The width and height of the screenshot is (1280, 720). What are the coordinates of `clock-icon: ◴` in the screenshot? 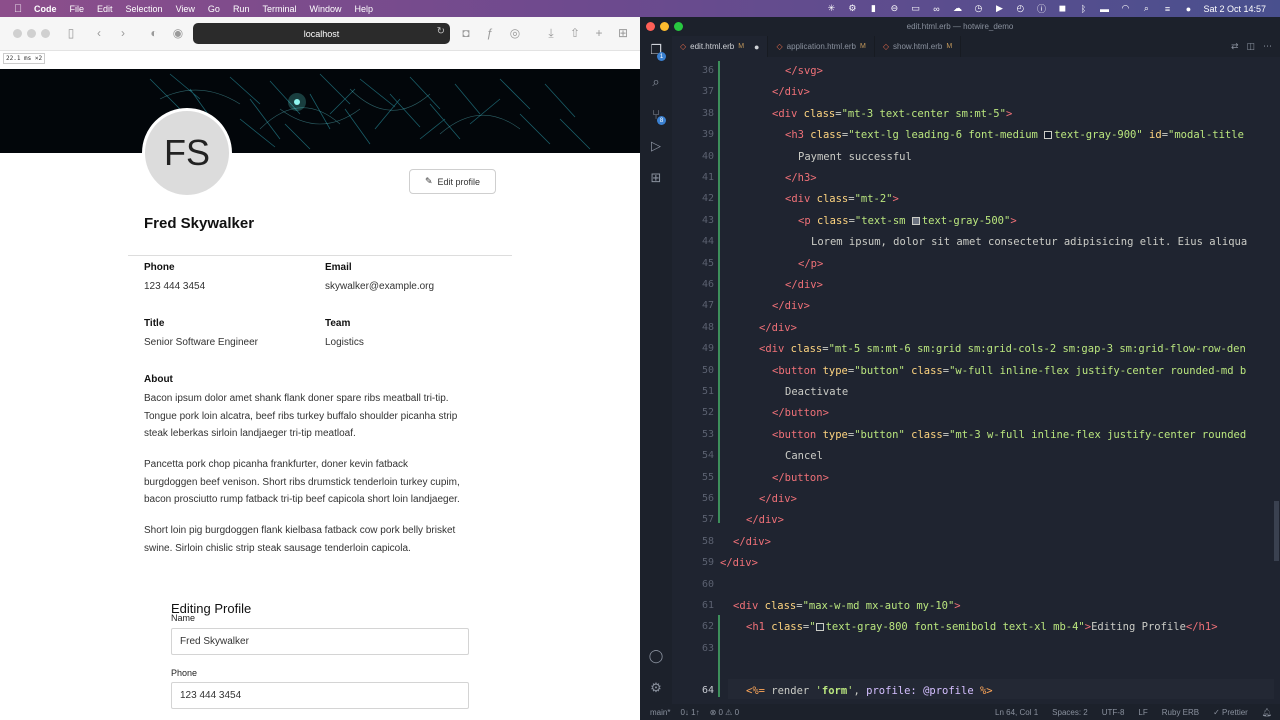 It's located at (1020, 8).